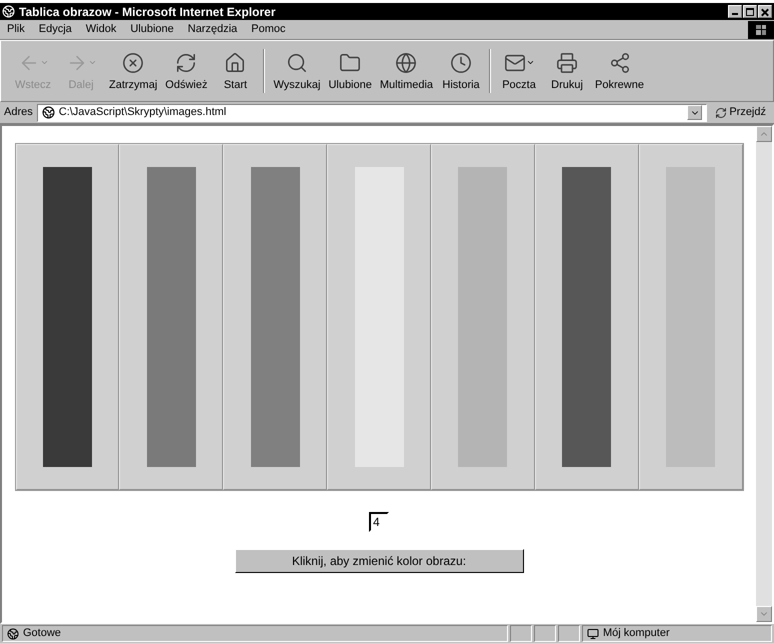  What do you see at coordinates (212, 29) in the screenshot?
I see `menu-item: Narzędzia` at bounding box center [212, 29].